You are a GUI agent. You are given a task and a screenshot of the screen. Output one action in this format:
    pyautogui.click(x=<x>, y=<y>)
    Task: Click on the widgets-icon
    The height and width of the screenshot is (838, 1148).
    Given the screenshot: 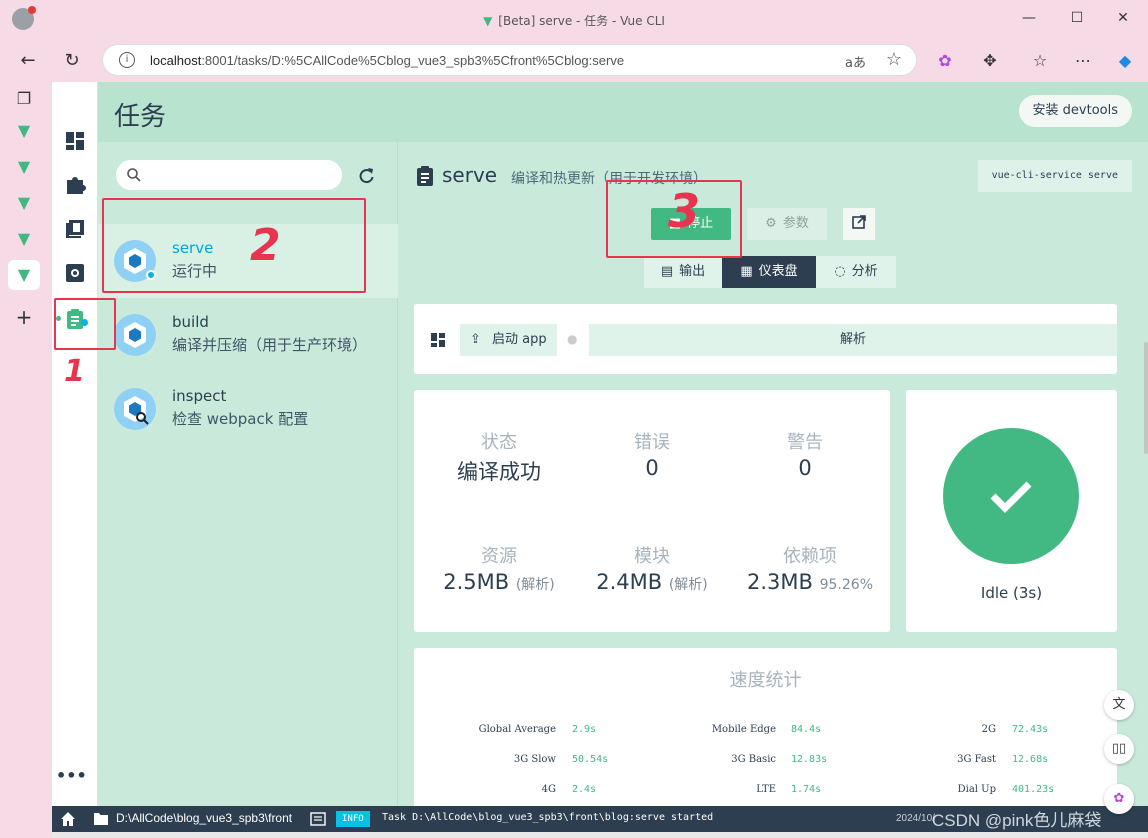 What is the action you would take?
    pyautogui.click(x=438, y=340)
    